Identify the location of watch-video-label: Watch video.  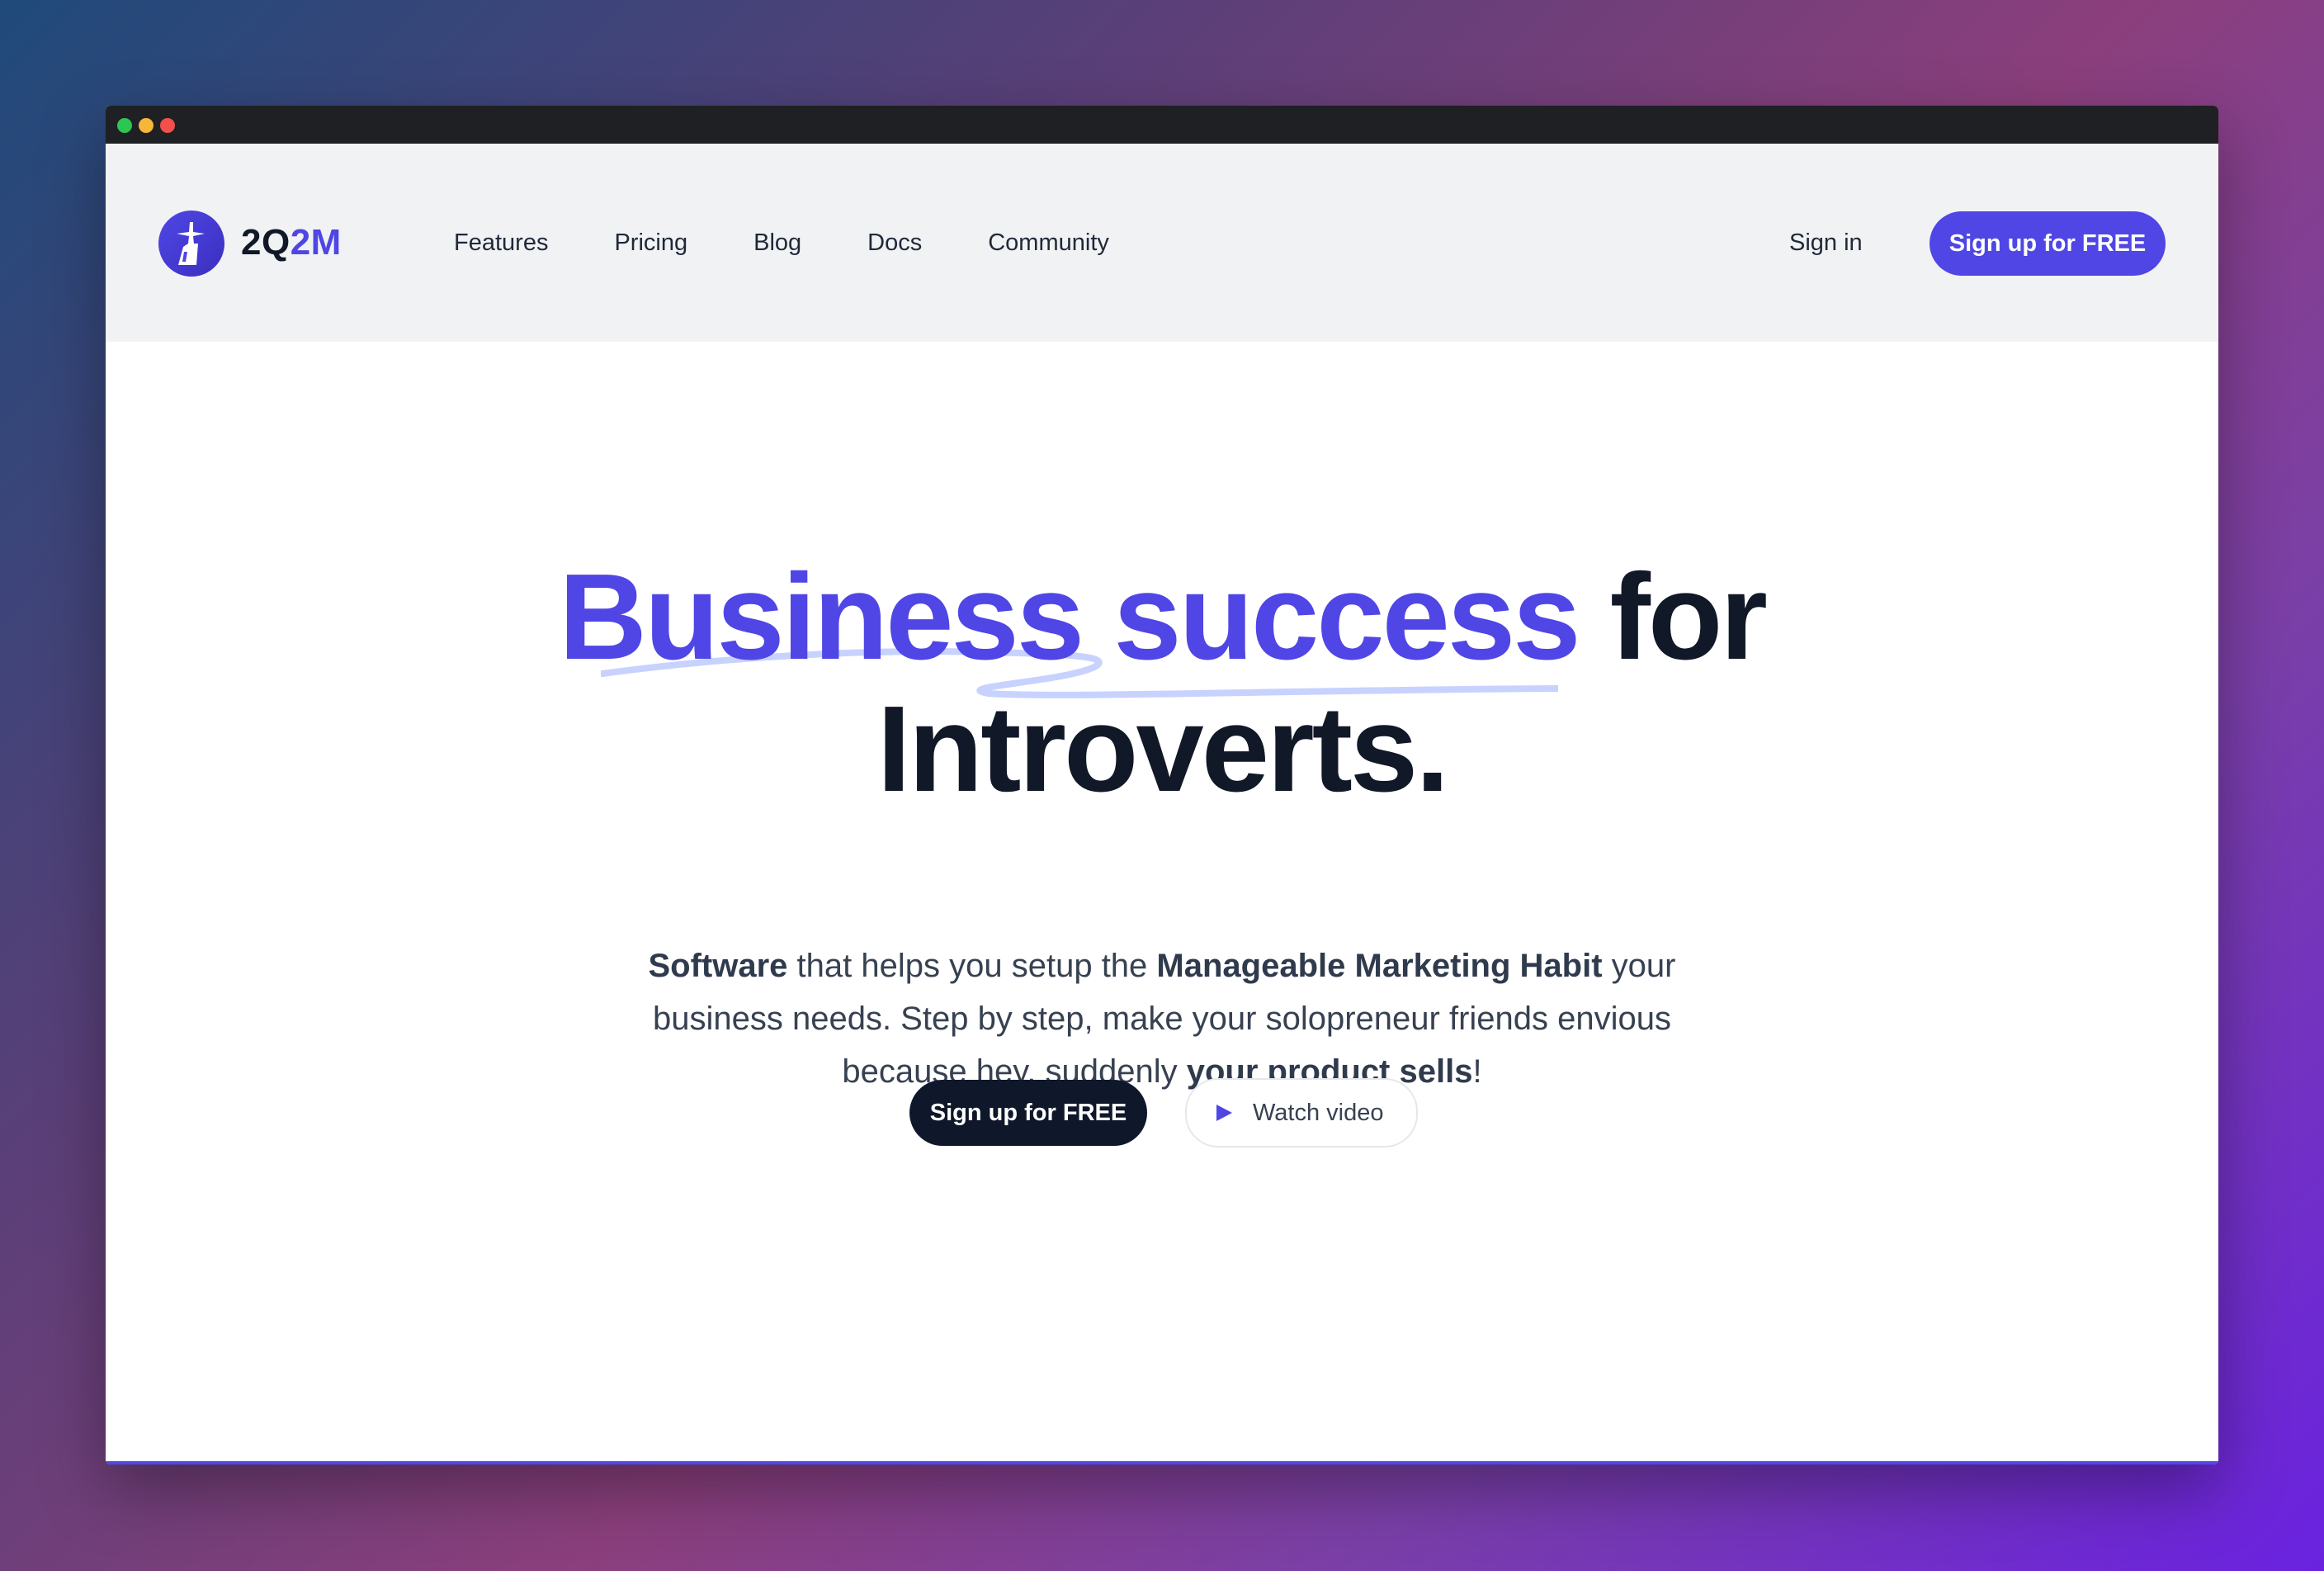
(1318, 1112).